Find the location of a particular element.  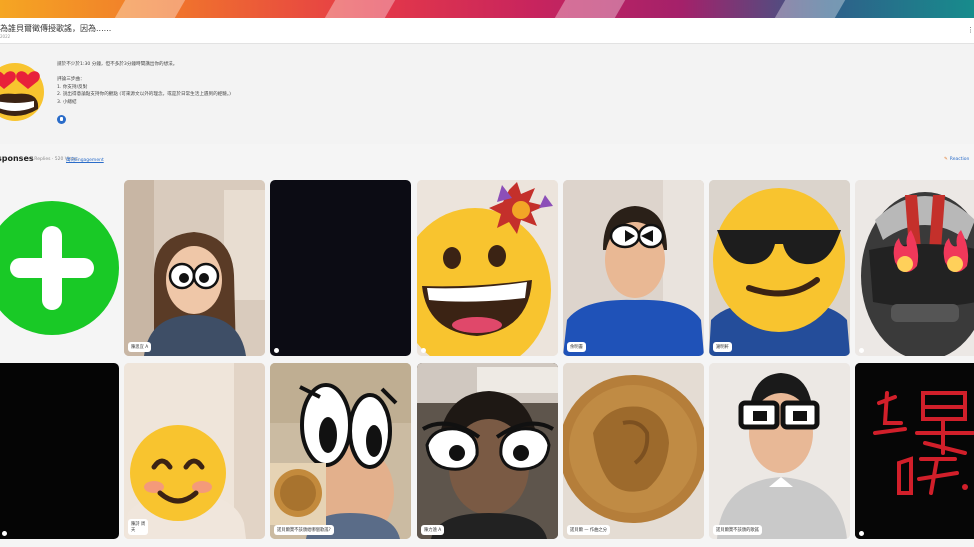

engagement-link: 萬向Engagement is located at coordinates (85, 160).